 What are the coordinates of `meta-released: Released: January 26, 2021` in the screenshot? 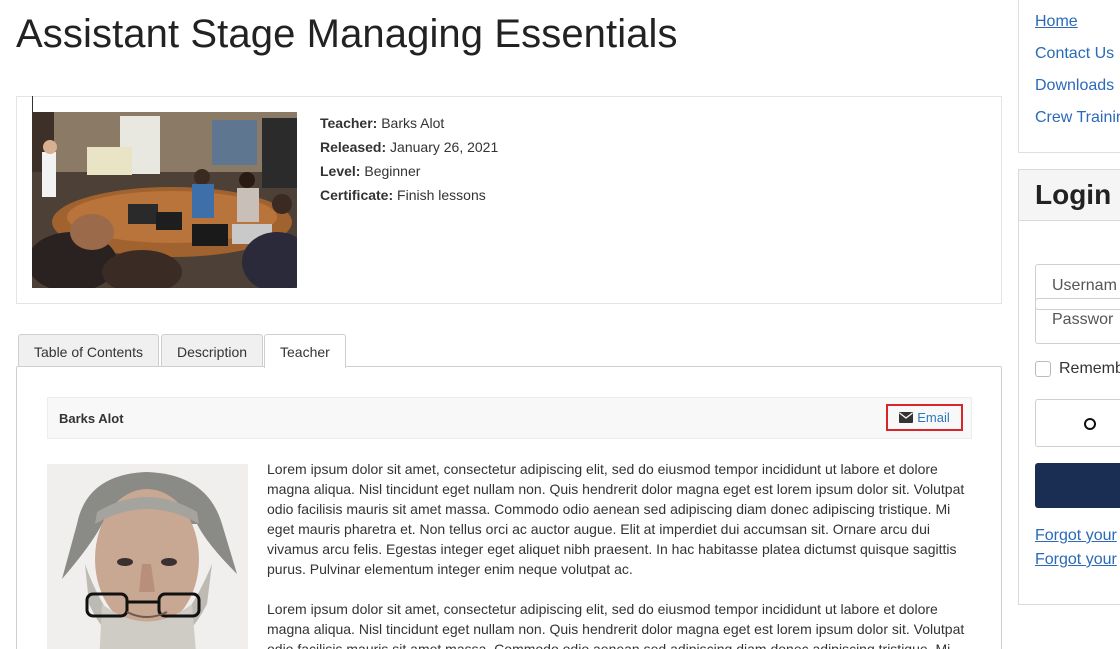 It's located at (409, 147).